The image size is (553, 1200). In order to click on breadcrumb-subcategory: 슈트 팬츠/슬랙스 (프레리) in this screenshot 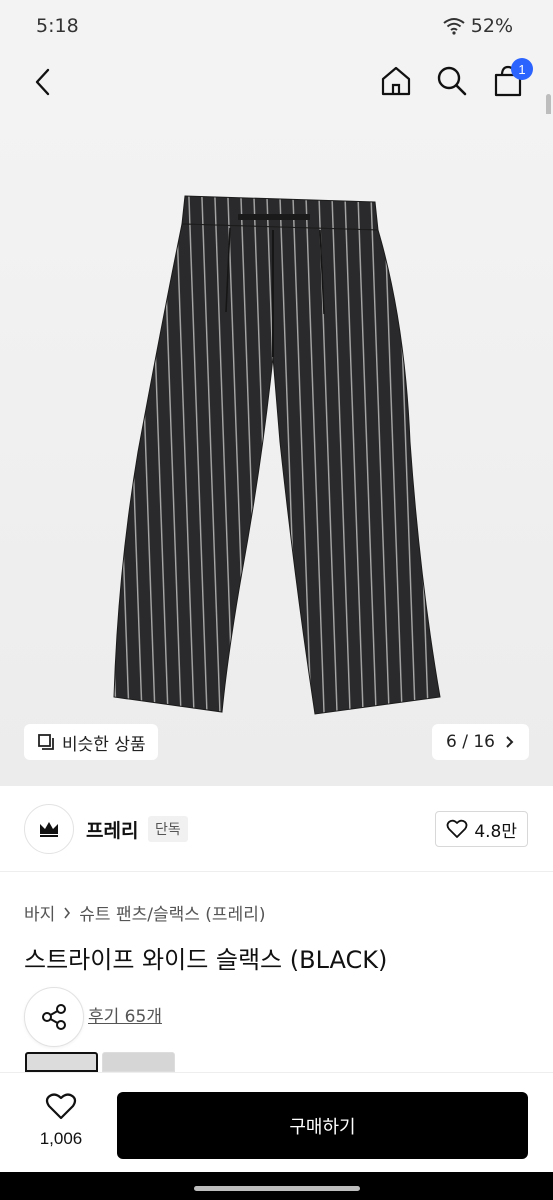, I will do `click(172, 912)`.